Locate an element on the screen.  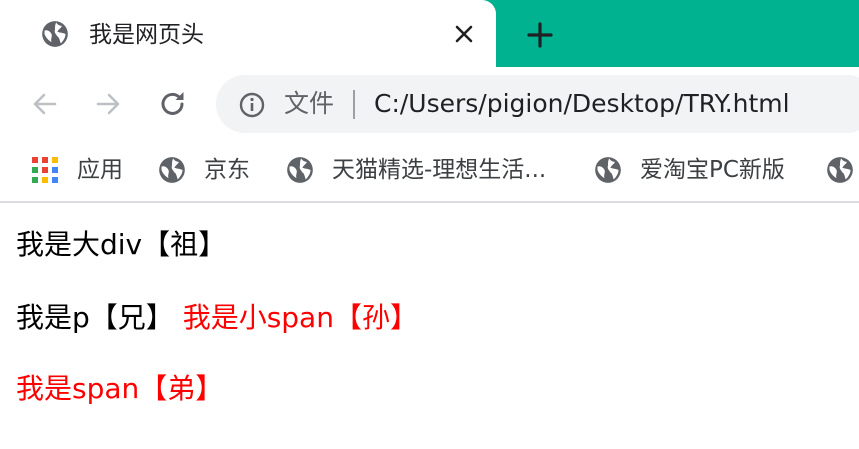
bookmark-label: 应用 is located at coordinates (100, 170).